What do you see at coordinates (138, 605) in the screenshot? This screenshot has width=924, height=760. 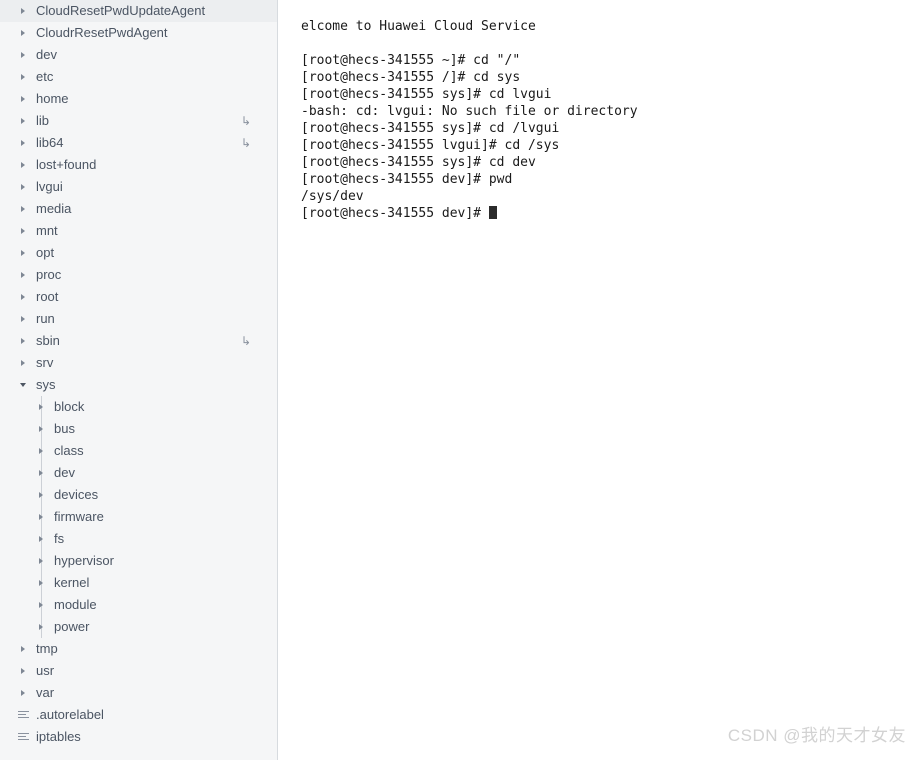 I see `tree-item-module: module` at bounding box center [138, 605].